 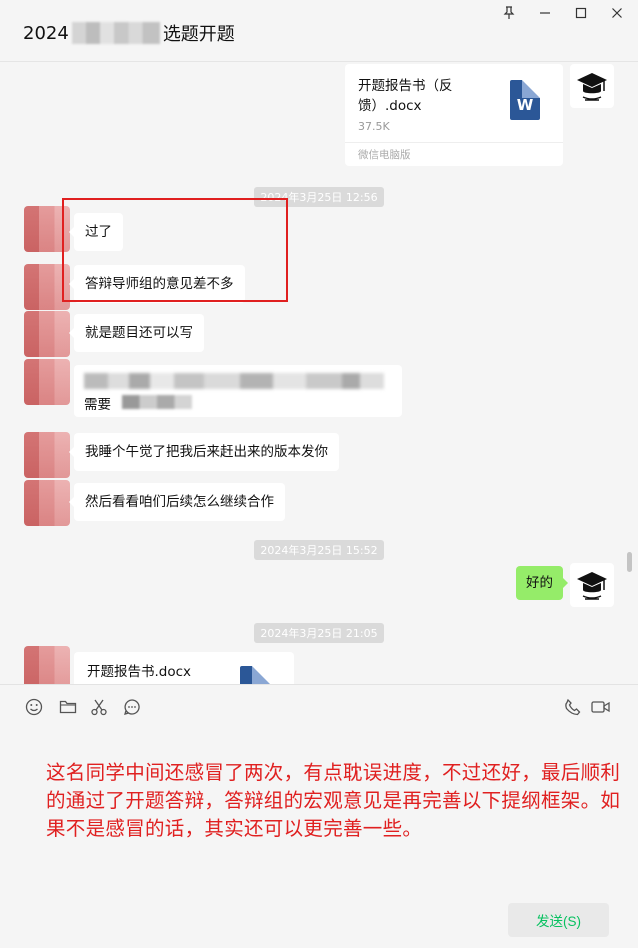 What do you see at coordinates (545, 13) in the screenshot?
I see `minimize-icon` at bounding box center [545, 13].